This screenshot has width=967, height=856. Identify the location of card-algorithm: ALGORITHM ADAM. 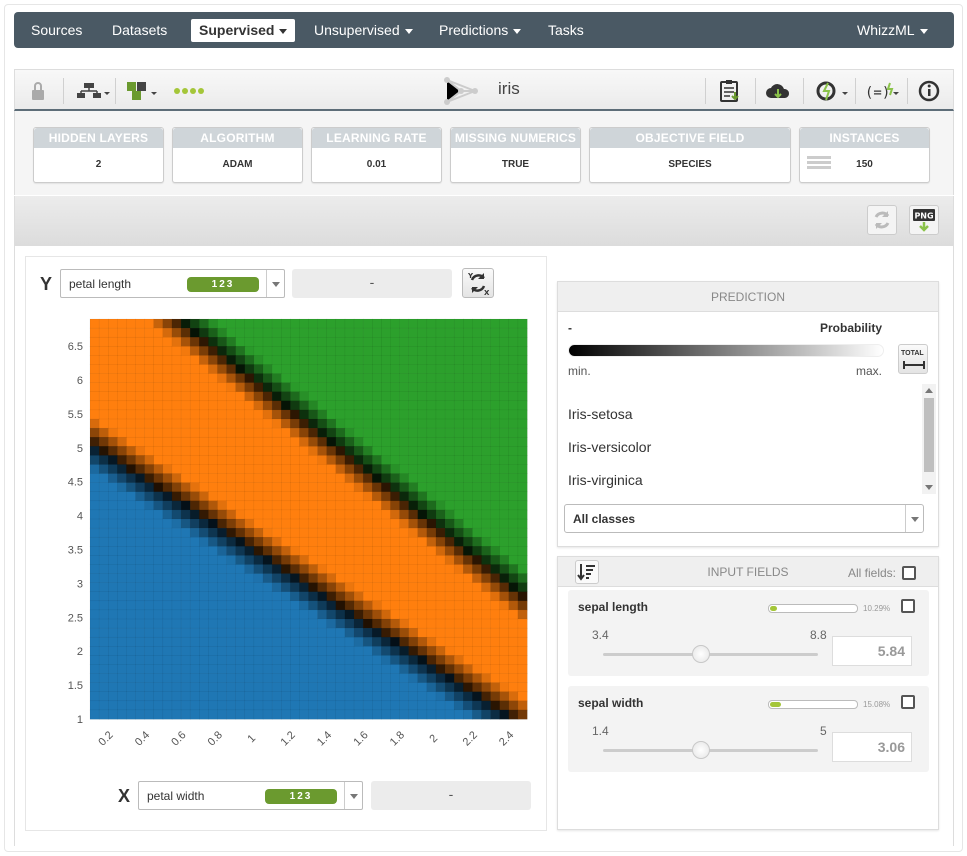
(237, 155).